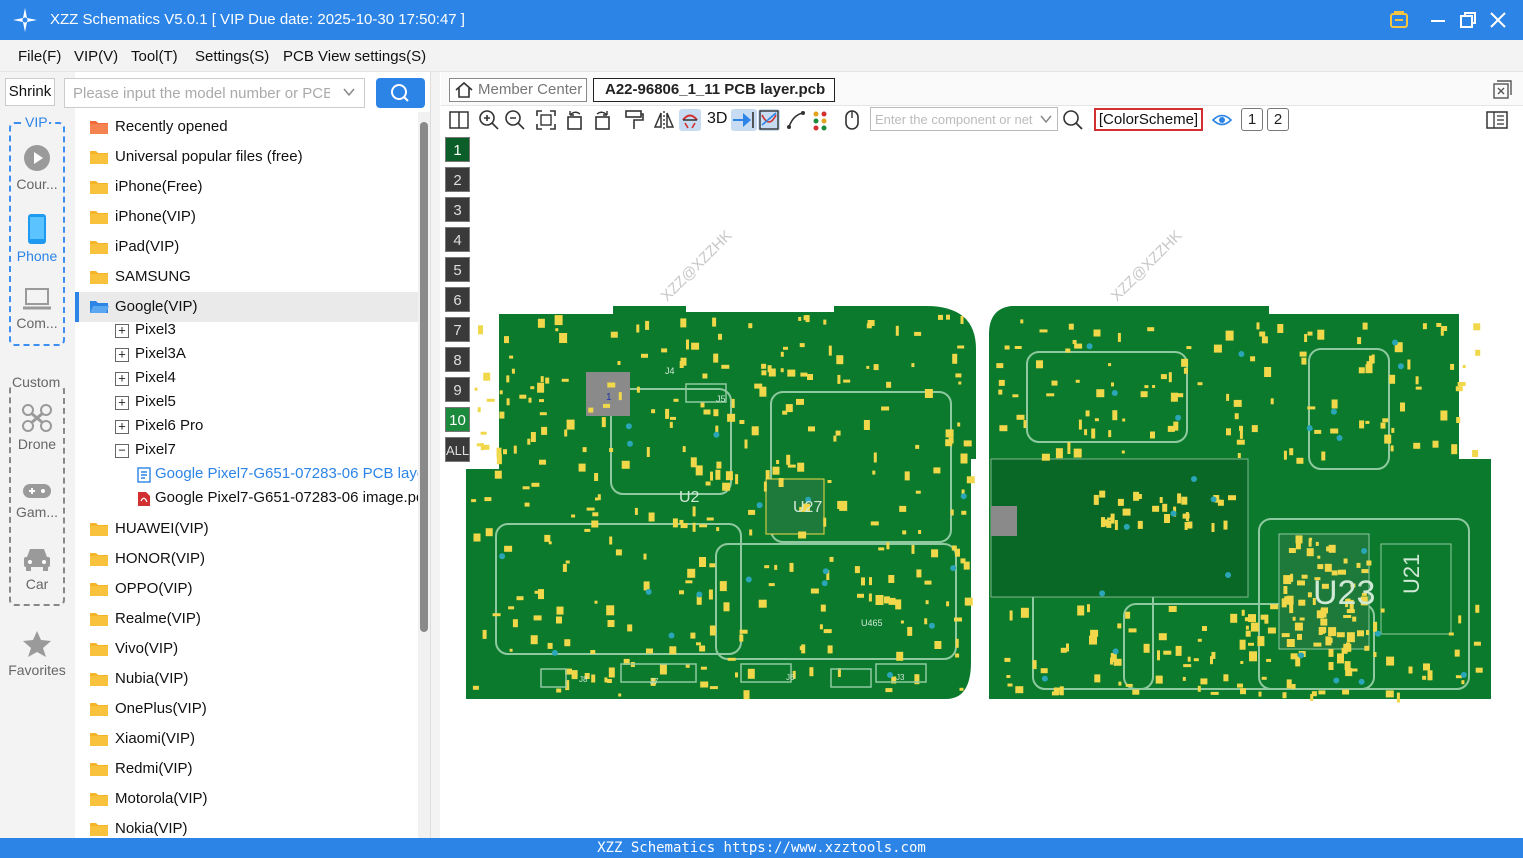 The width and height of the screenshot is (1523, 858). What do you see at coordinates (1278, 119) in the screenshot?
I see `layer-view-2-button: 2` at bounding box center [1278, 119].